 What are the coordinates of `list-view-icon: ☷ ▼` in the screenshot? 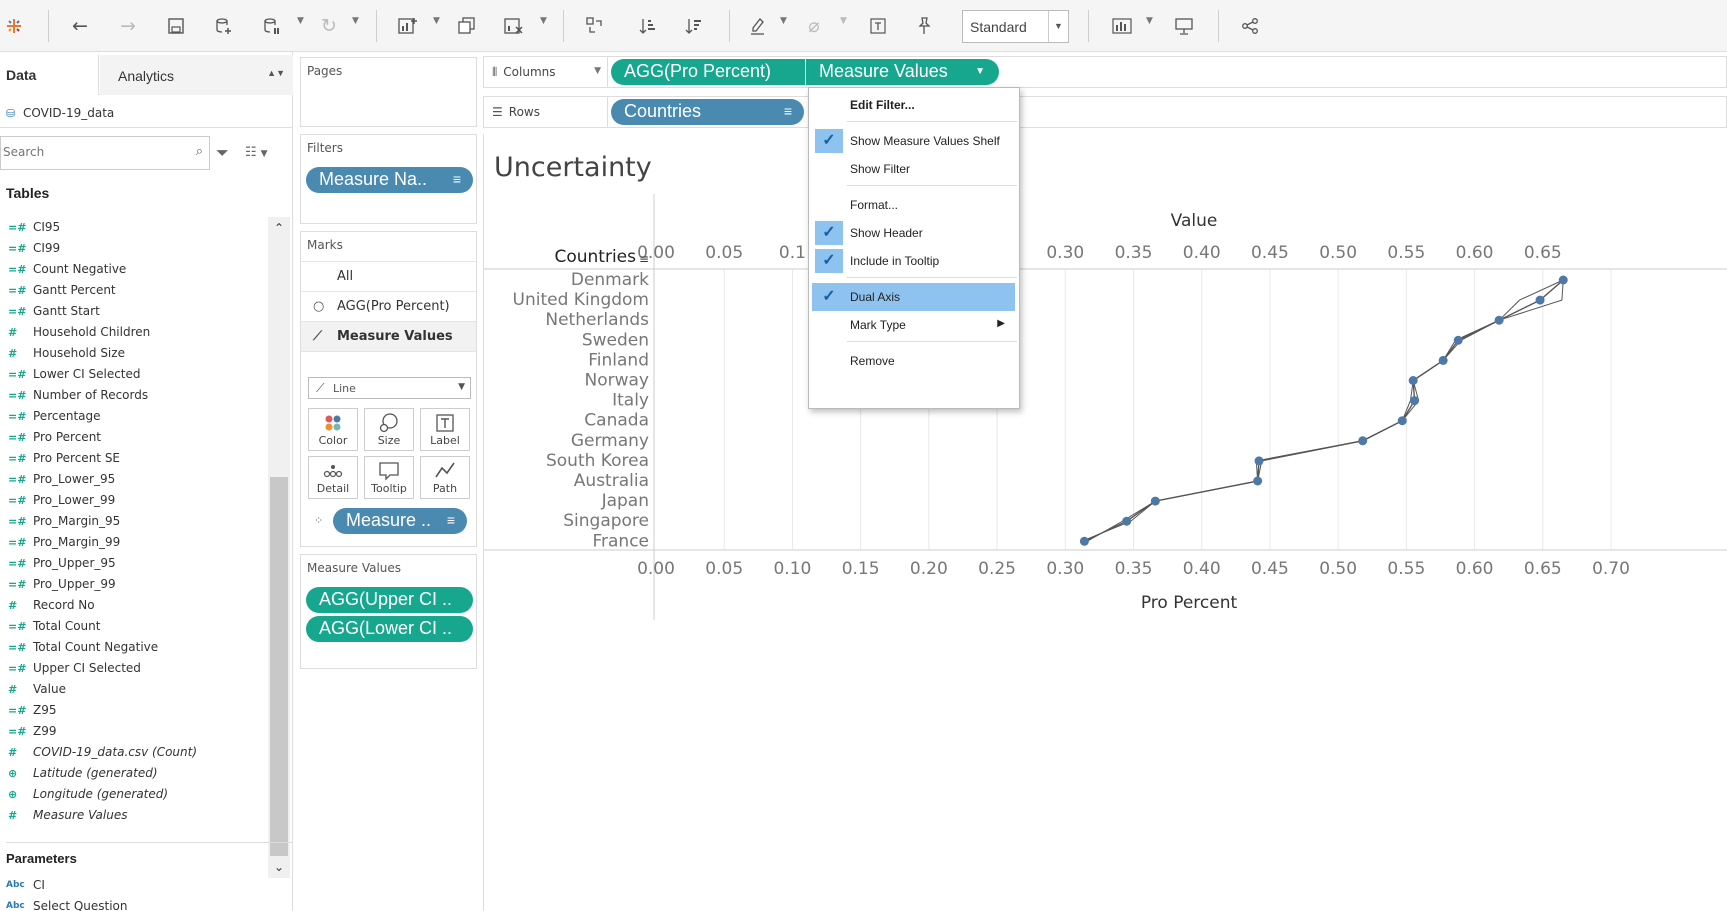 It's located at (256, 152).